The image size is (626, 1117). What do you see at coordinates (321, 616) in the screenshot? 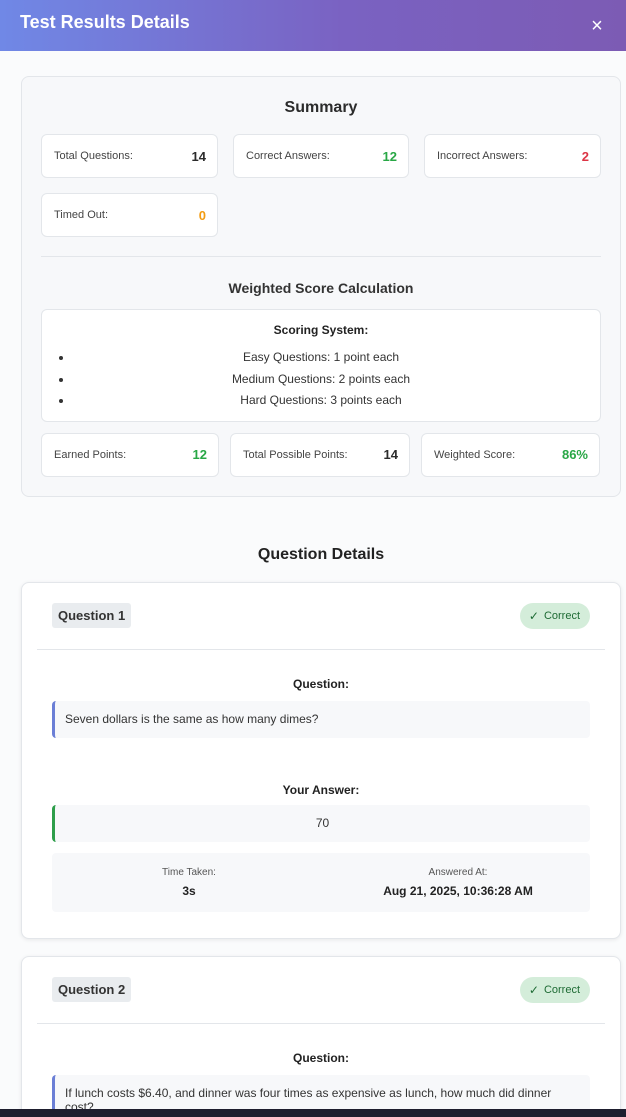
I see `question-card-header: Question 1 ✓ Correct` at bounding box center [321, 616].